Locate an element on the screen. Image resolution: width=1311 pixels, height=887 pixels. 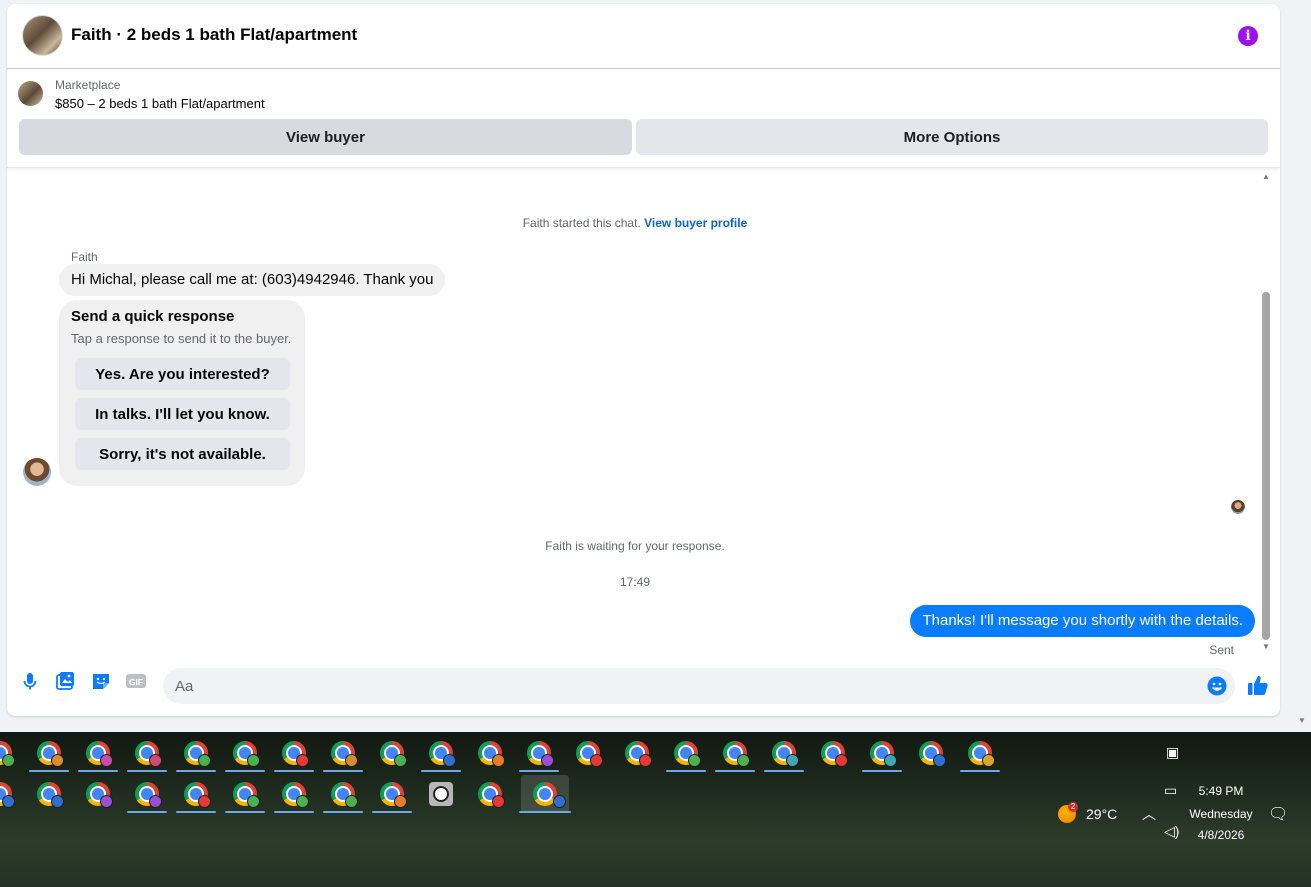
photo-icon is located at coordinates (65, 681).